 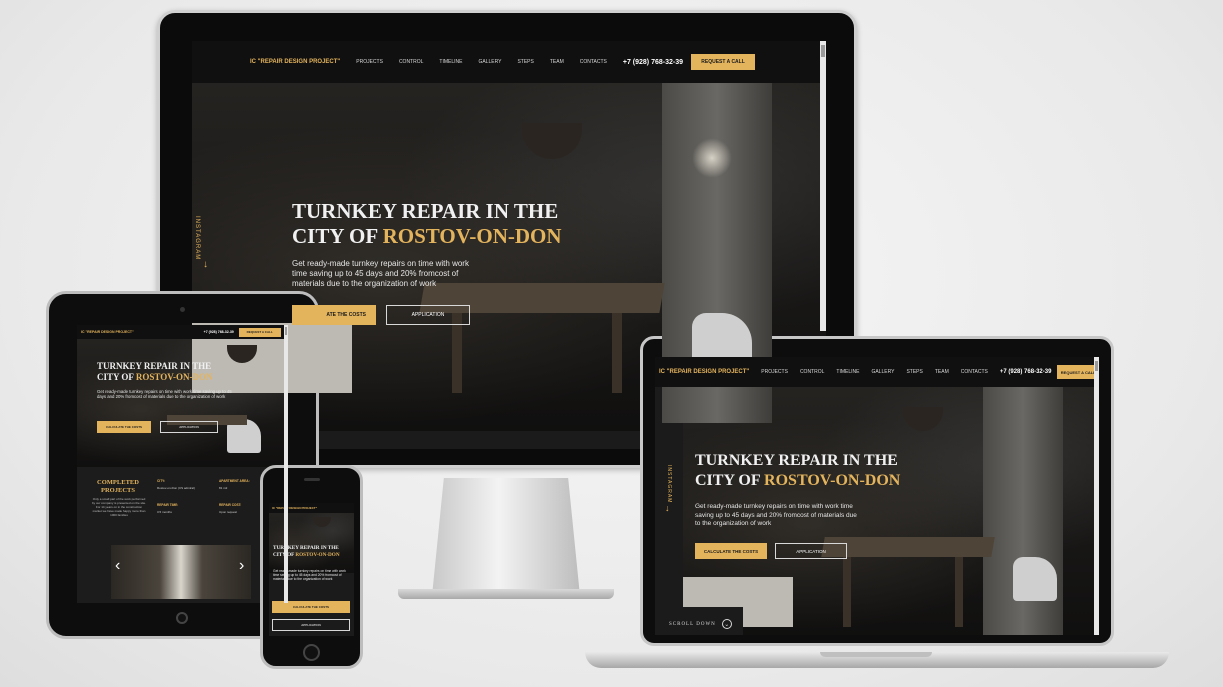 What do you see at coordinates (164, 512) in the screenshot?
I see `time-value: 3.5 months` at bounding box center [164, 512].